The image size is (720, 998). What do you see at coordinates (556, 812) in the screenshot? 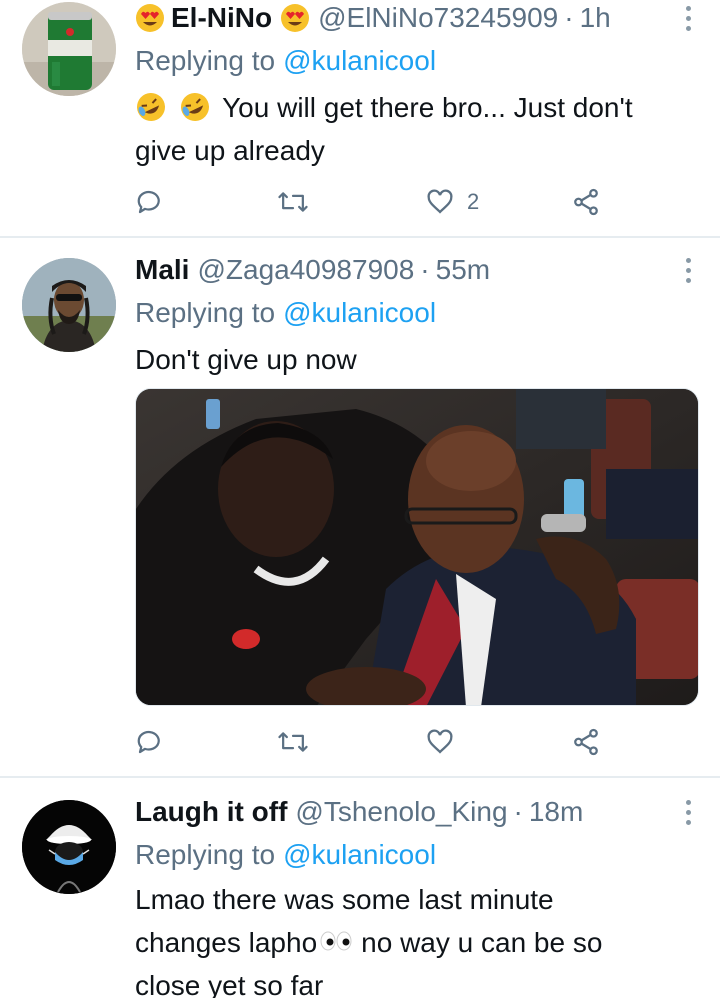
I see `timestamp: 18m` at bounding box center [556, 812].